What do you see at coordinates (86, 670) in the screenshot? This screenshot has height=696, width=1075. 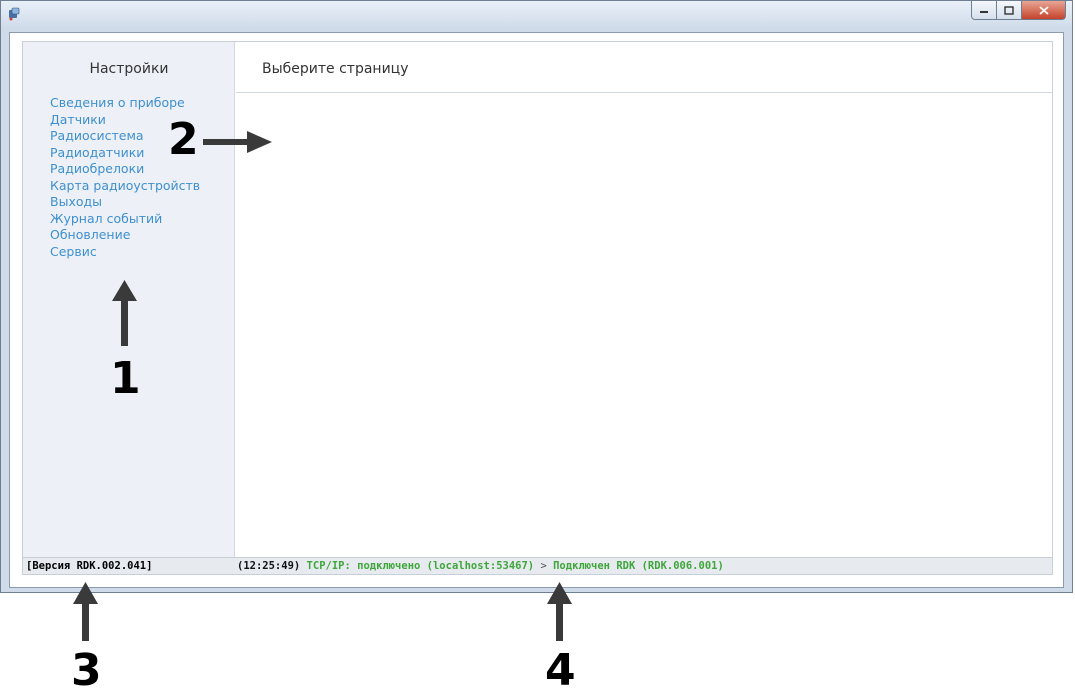 I see `annotation-3: 3` at bounding box center [86, 670].